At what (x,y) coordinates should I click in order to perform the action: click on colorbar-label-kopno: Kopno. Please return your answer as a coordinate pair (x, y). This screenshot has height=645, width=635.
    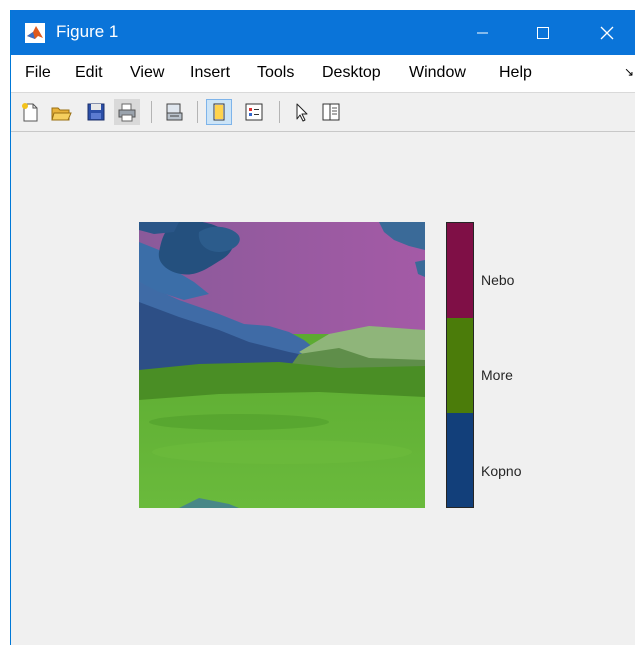
    Looking at the image, I should click on (501, 471).